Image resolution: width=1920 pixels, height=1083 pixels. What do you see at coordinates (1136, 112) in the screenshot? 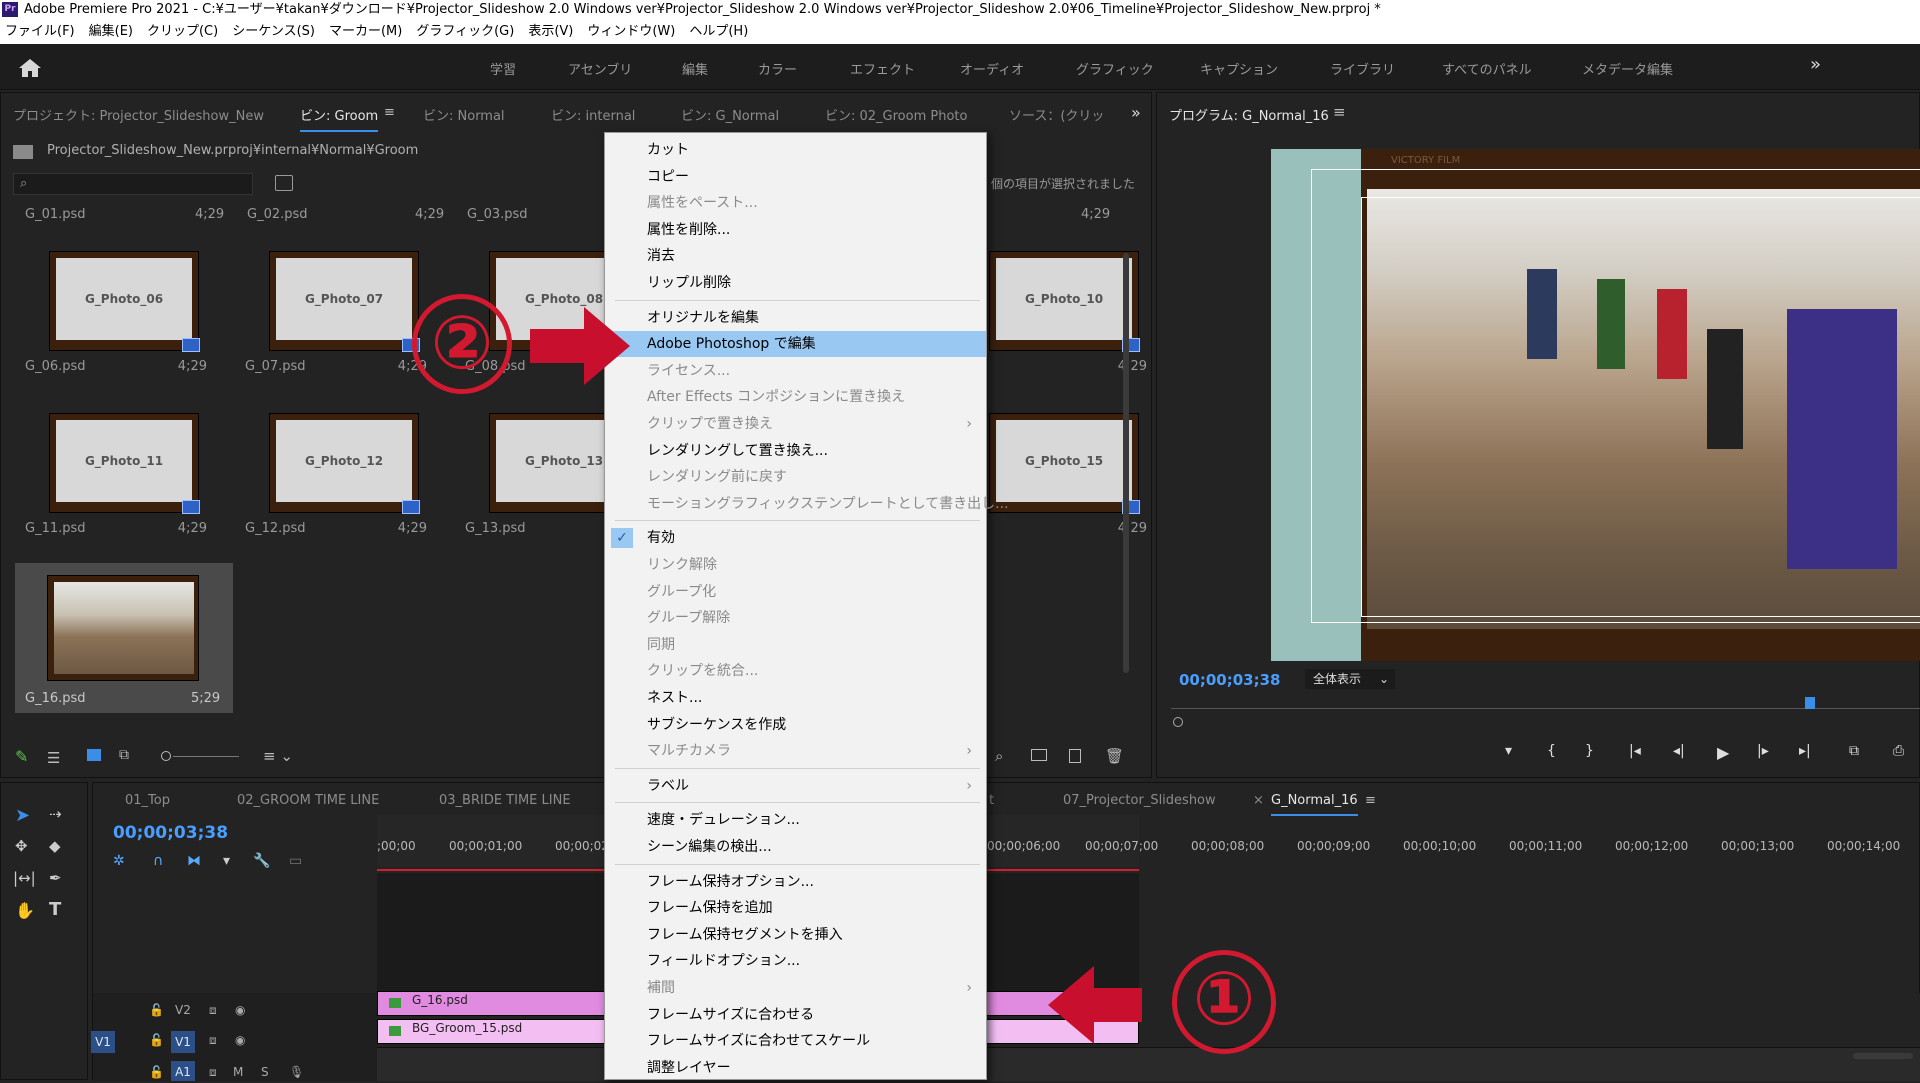
I see `tabs-overflow-icon: »` at bounding box center [1136, 112].